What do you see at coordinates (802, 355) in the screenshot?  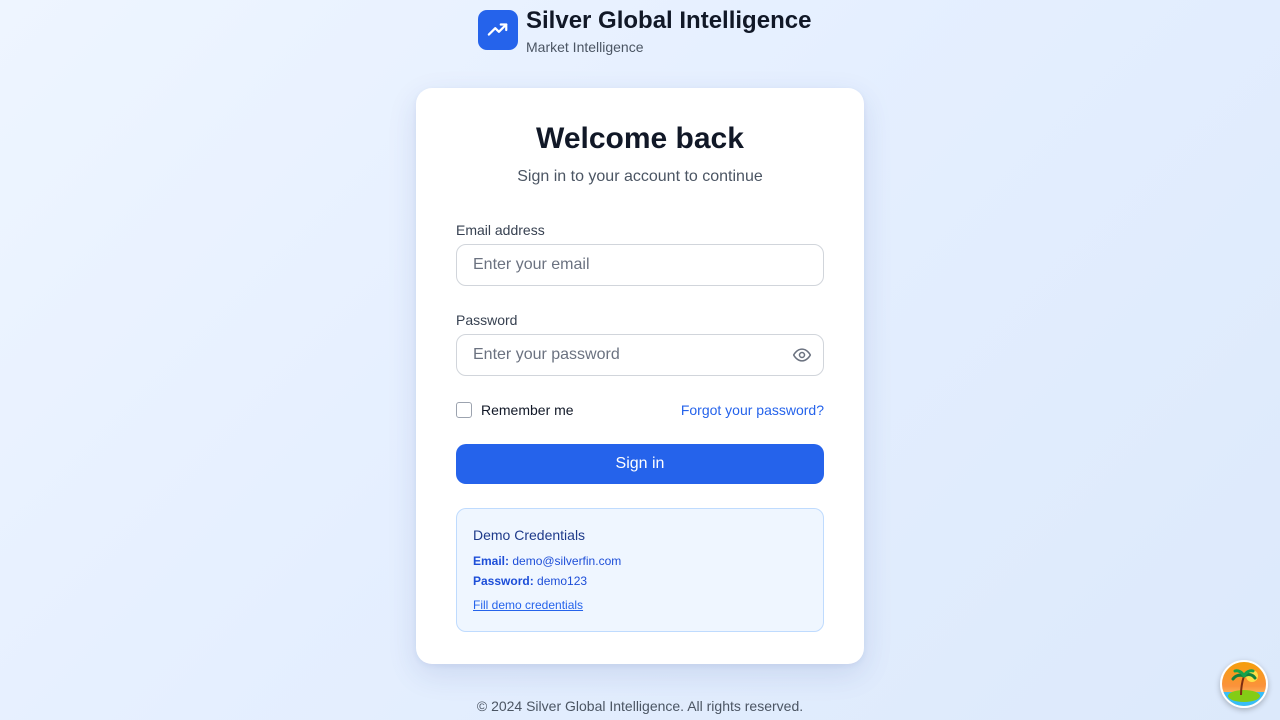 I see `eye-icon` at bounding box center [802, 355].